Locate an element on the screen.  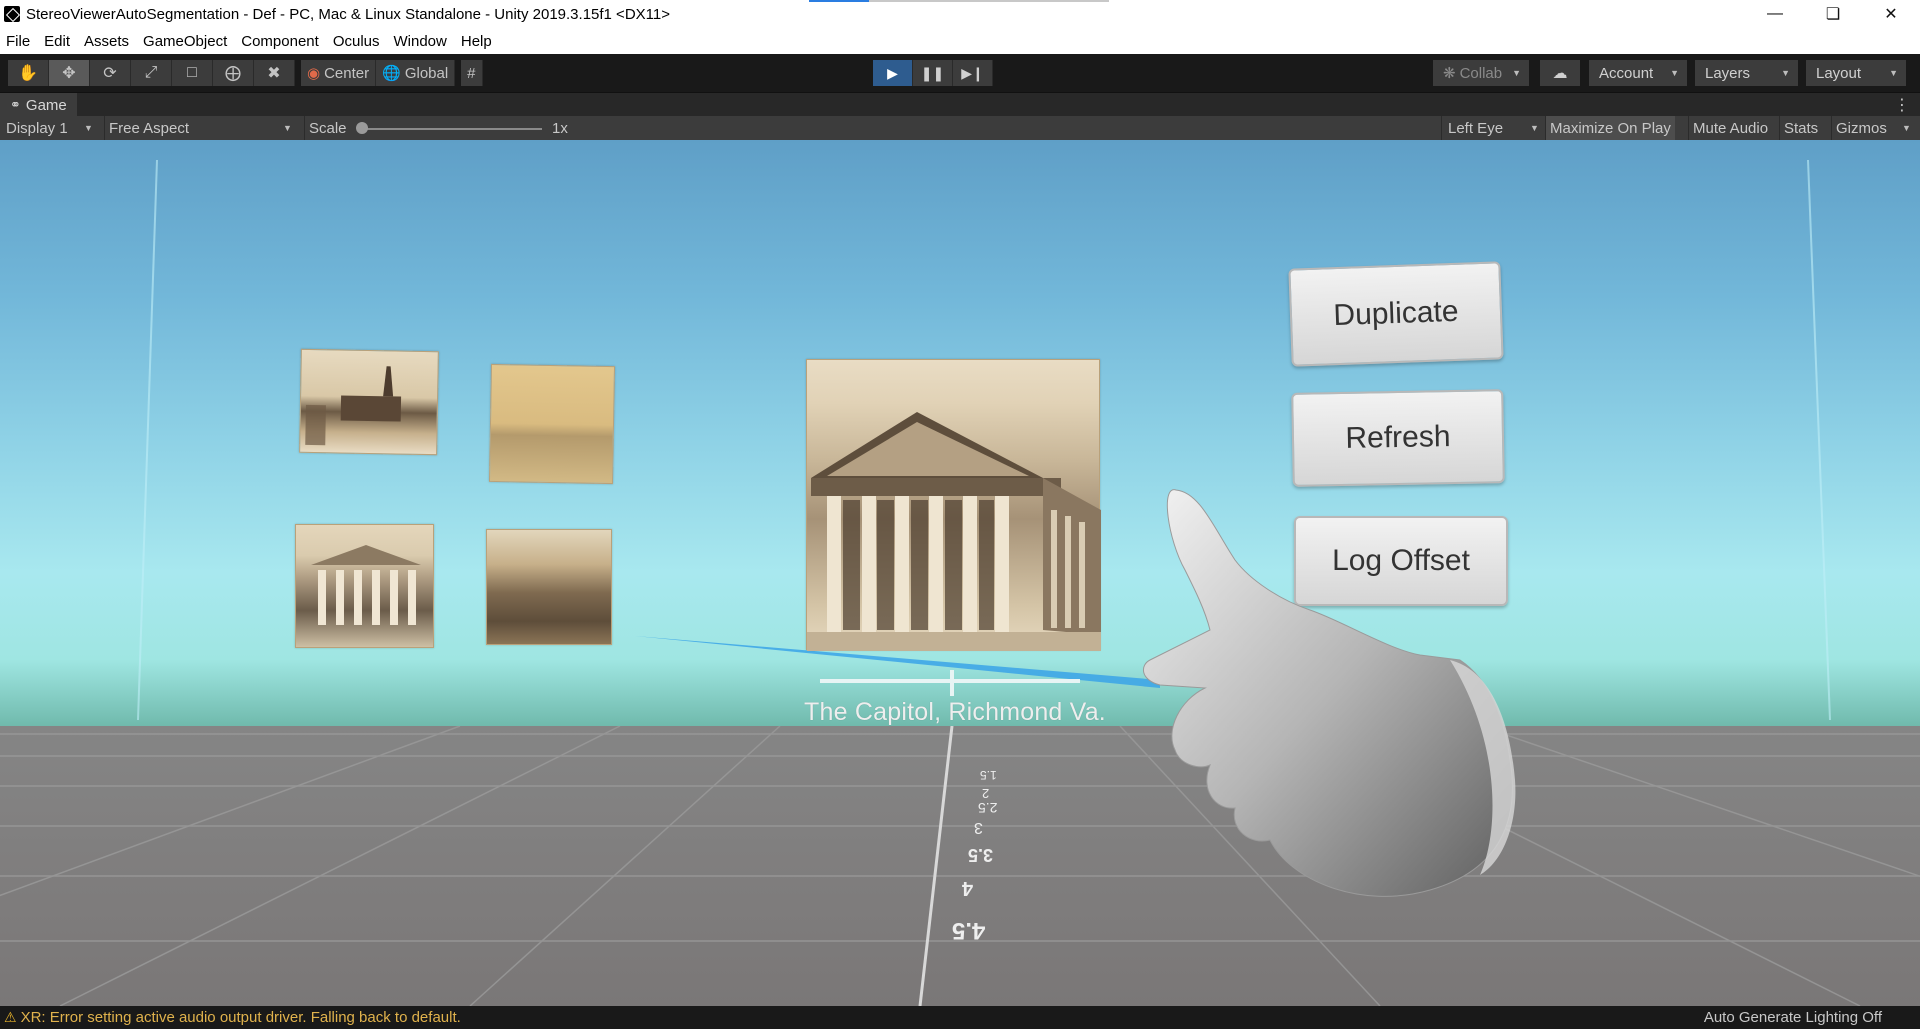
menu-assets: Assets is located at coordinates (106, 41).